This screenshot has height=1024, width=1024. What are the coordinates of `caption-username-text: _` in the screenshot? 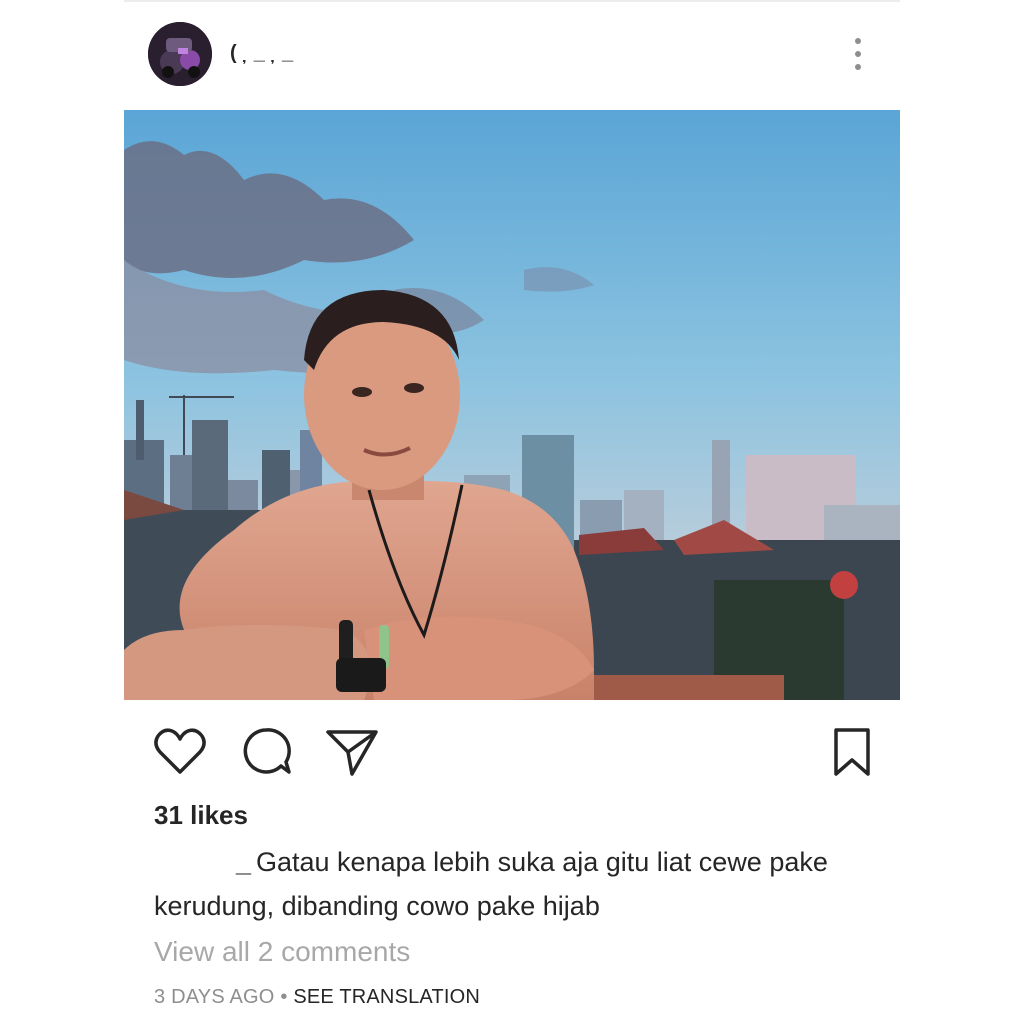 It's located at (244, 862).